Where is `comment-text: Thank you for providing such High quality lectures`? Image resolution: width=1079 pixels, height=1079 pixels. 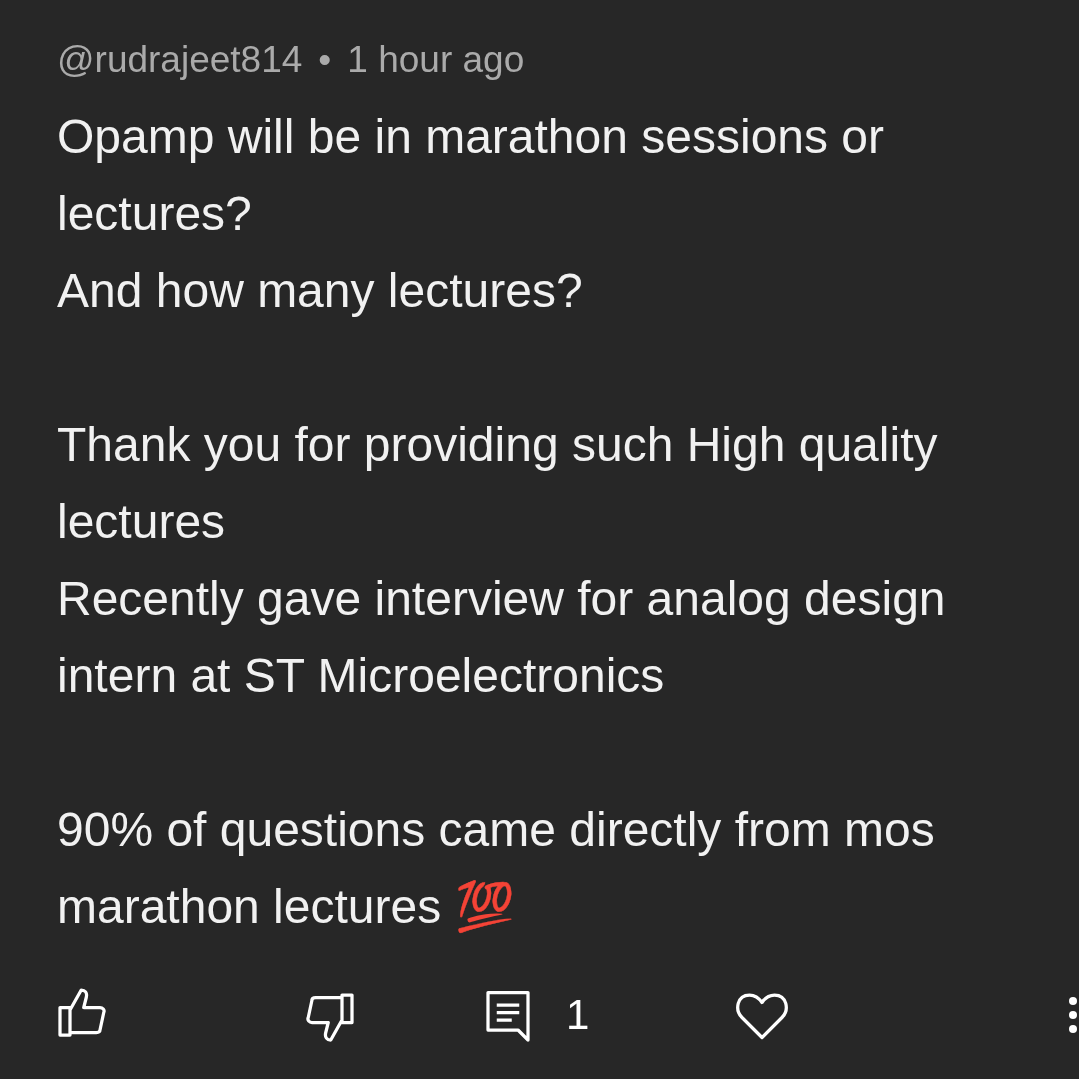
comment-text: Thank you for providing such High quality lectures is located at coordinates (497, 483).